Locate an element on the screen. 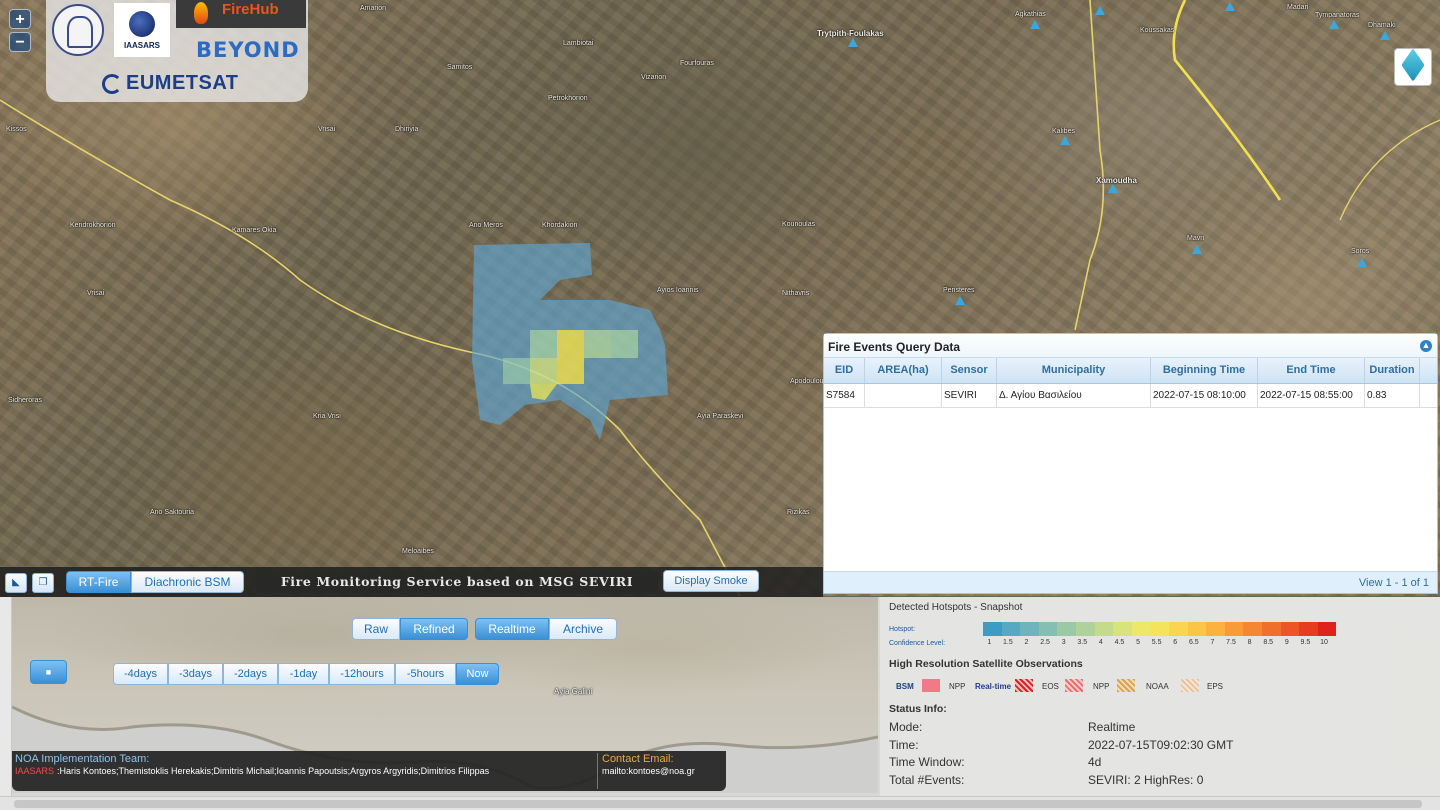  legend-eos-swatch is located at coordinates (1074, 685).